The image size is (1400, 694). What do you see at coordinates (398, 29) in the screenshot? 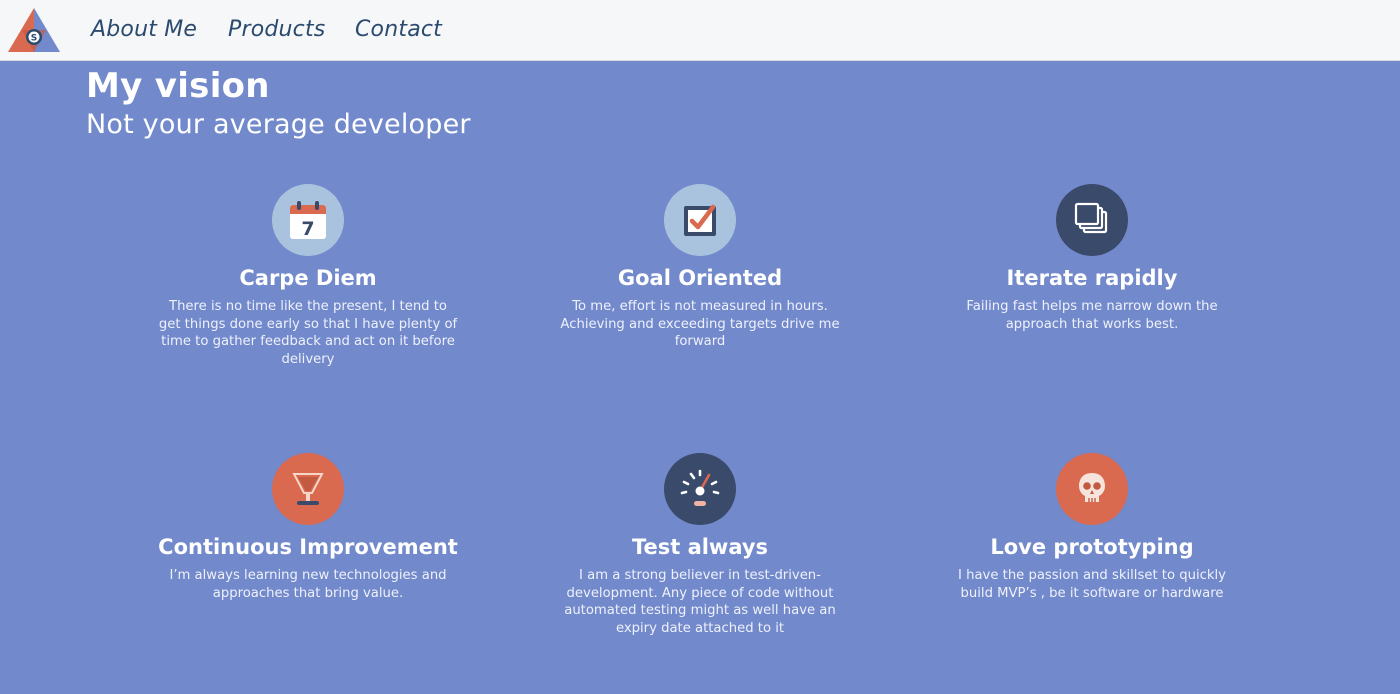
I see `nav-link-contact: Contact` at bounding box center [398, 29].